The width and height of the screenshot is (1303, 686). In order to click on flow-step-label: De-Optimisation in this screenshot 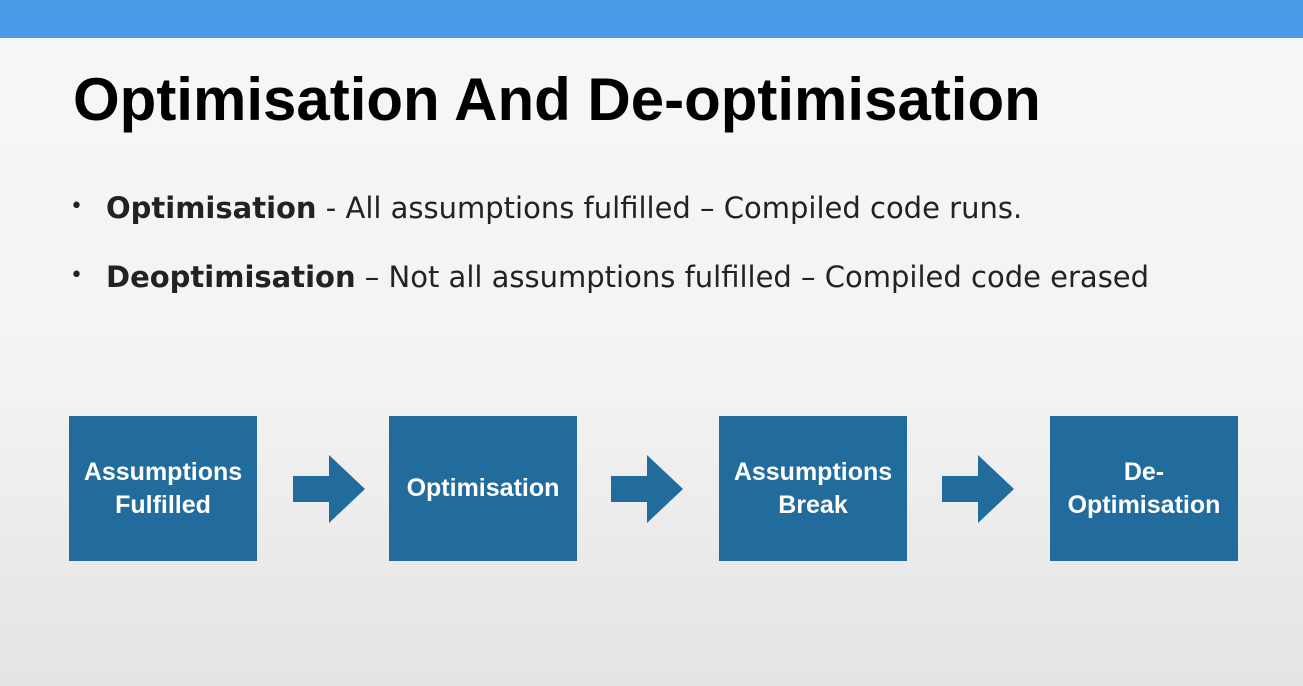, I will do `click(1144, 488)`.